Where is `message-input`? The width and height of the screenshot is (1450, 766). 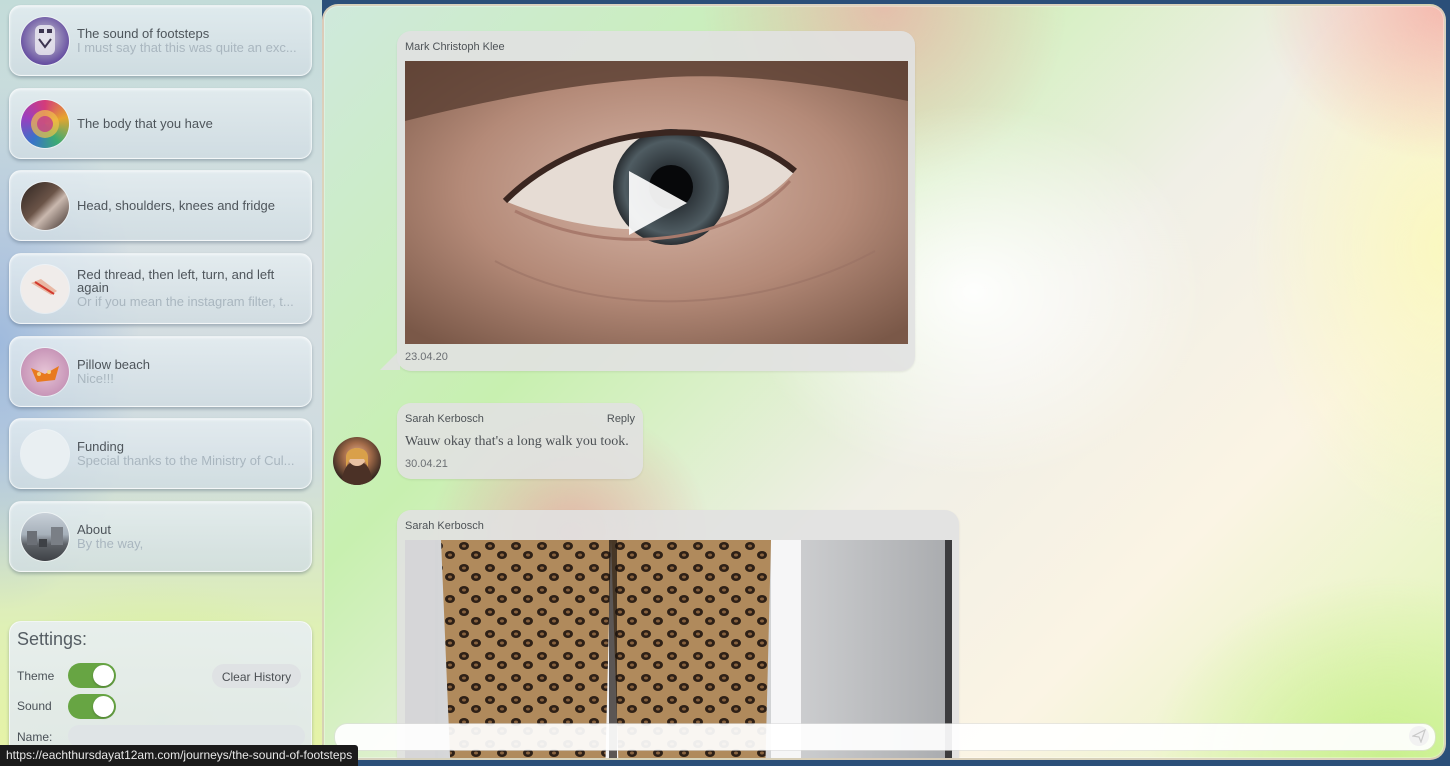
message-input is located at coordinates (885, 737).